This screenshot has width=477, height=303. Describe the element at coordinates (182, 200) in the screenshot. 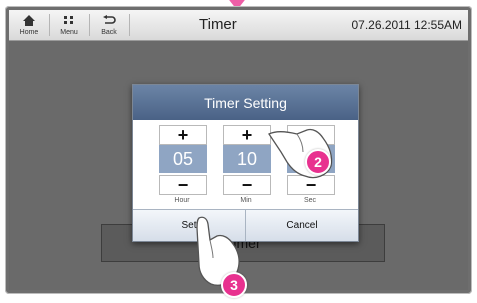

I see `hour-label: Hour` at that location.